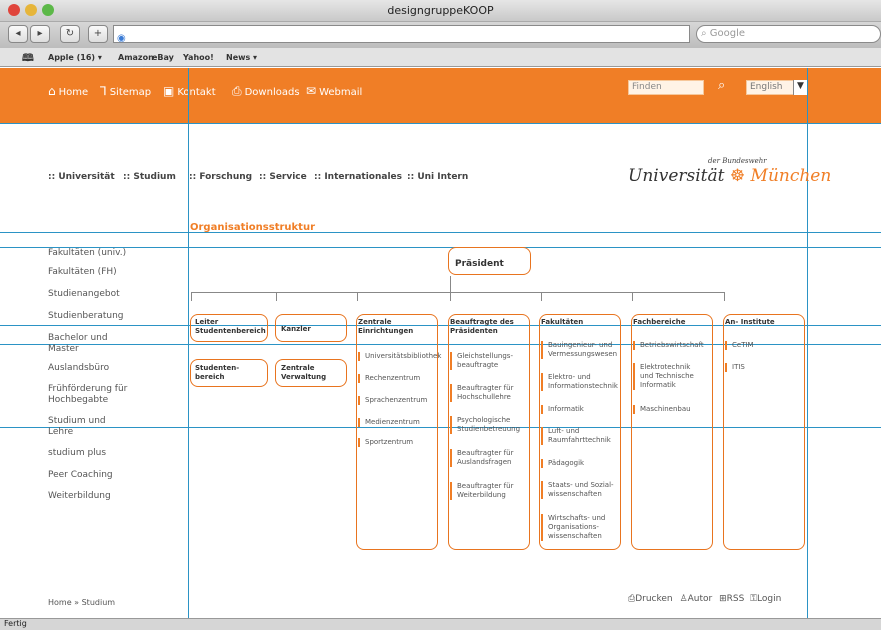 This screenshot has width=881, height=630. Describe the element at coordinates (750, 322) in the screenshot. I see `org-heading-an-institute: An- Institute` at that location.